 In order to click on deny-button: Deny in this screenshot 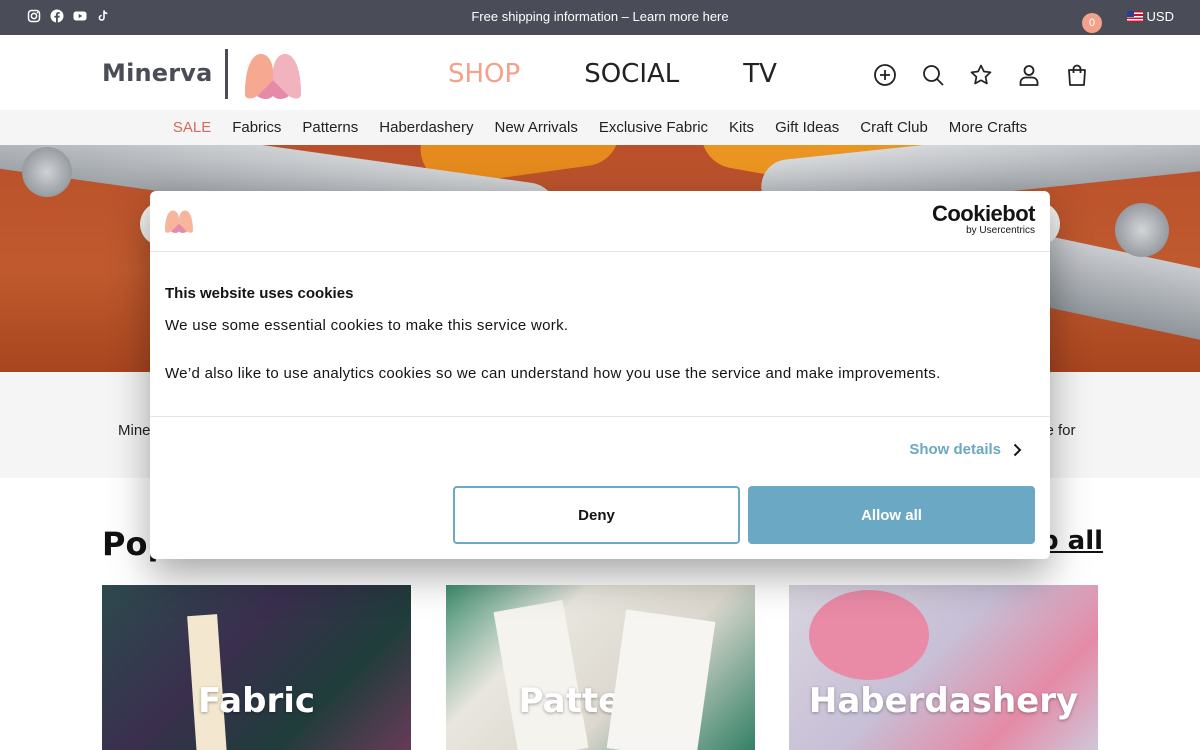, I will do `click(596, 515)`.